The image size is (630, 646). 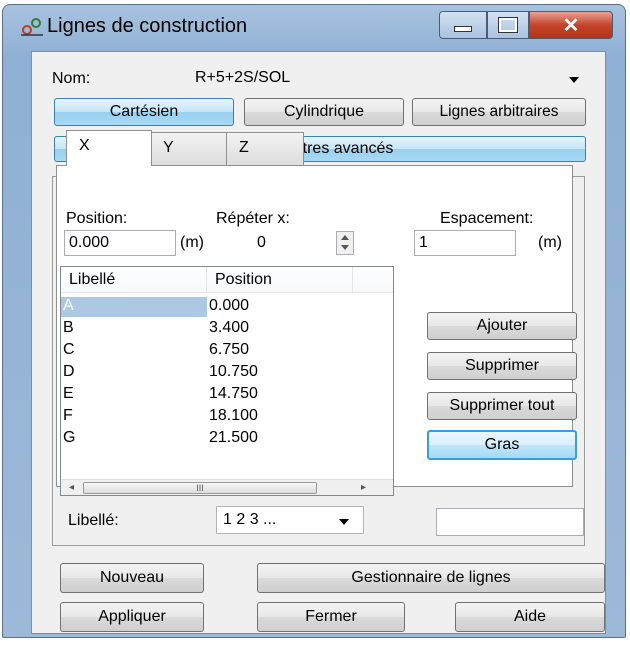 I want to click on table-row: B 3.400, so click(x=227, y=329).